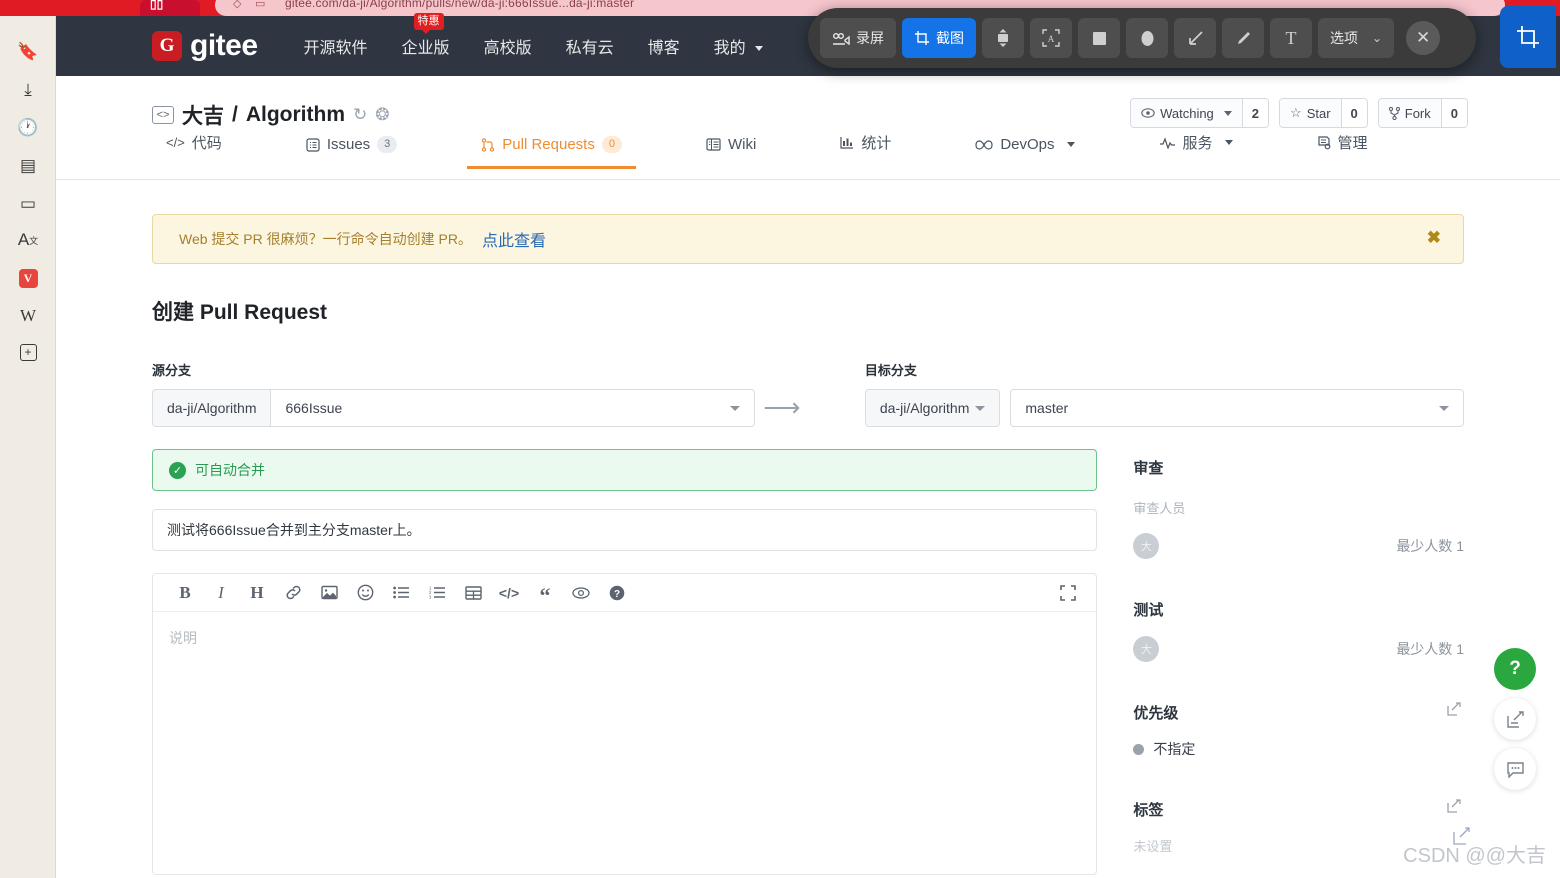  I want to click on watch-main: Watching, so click(1186, 113).